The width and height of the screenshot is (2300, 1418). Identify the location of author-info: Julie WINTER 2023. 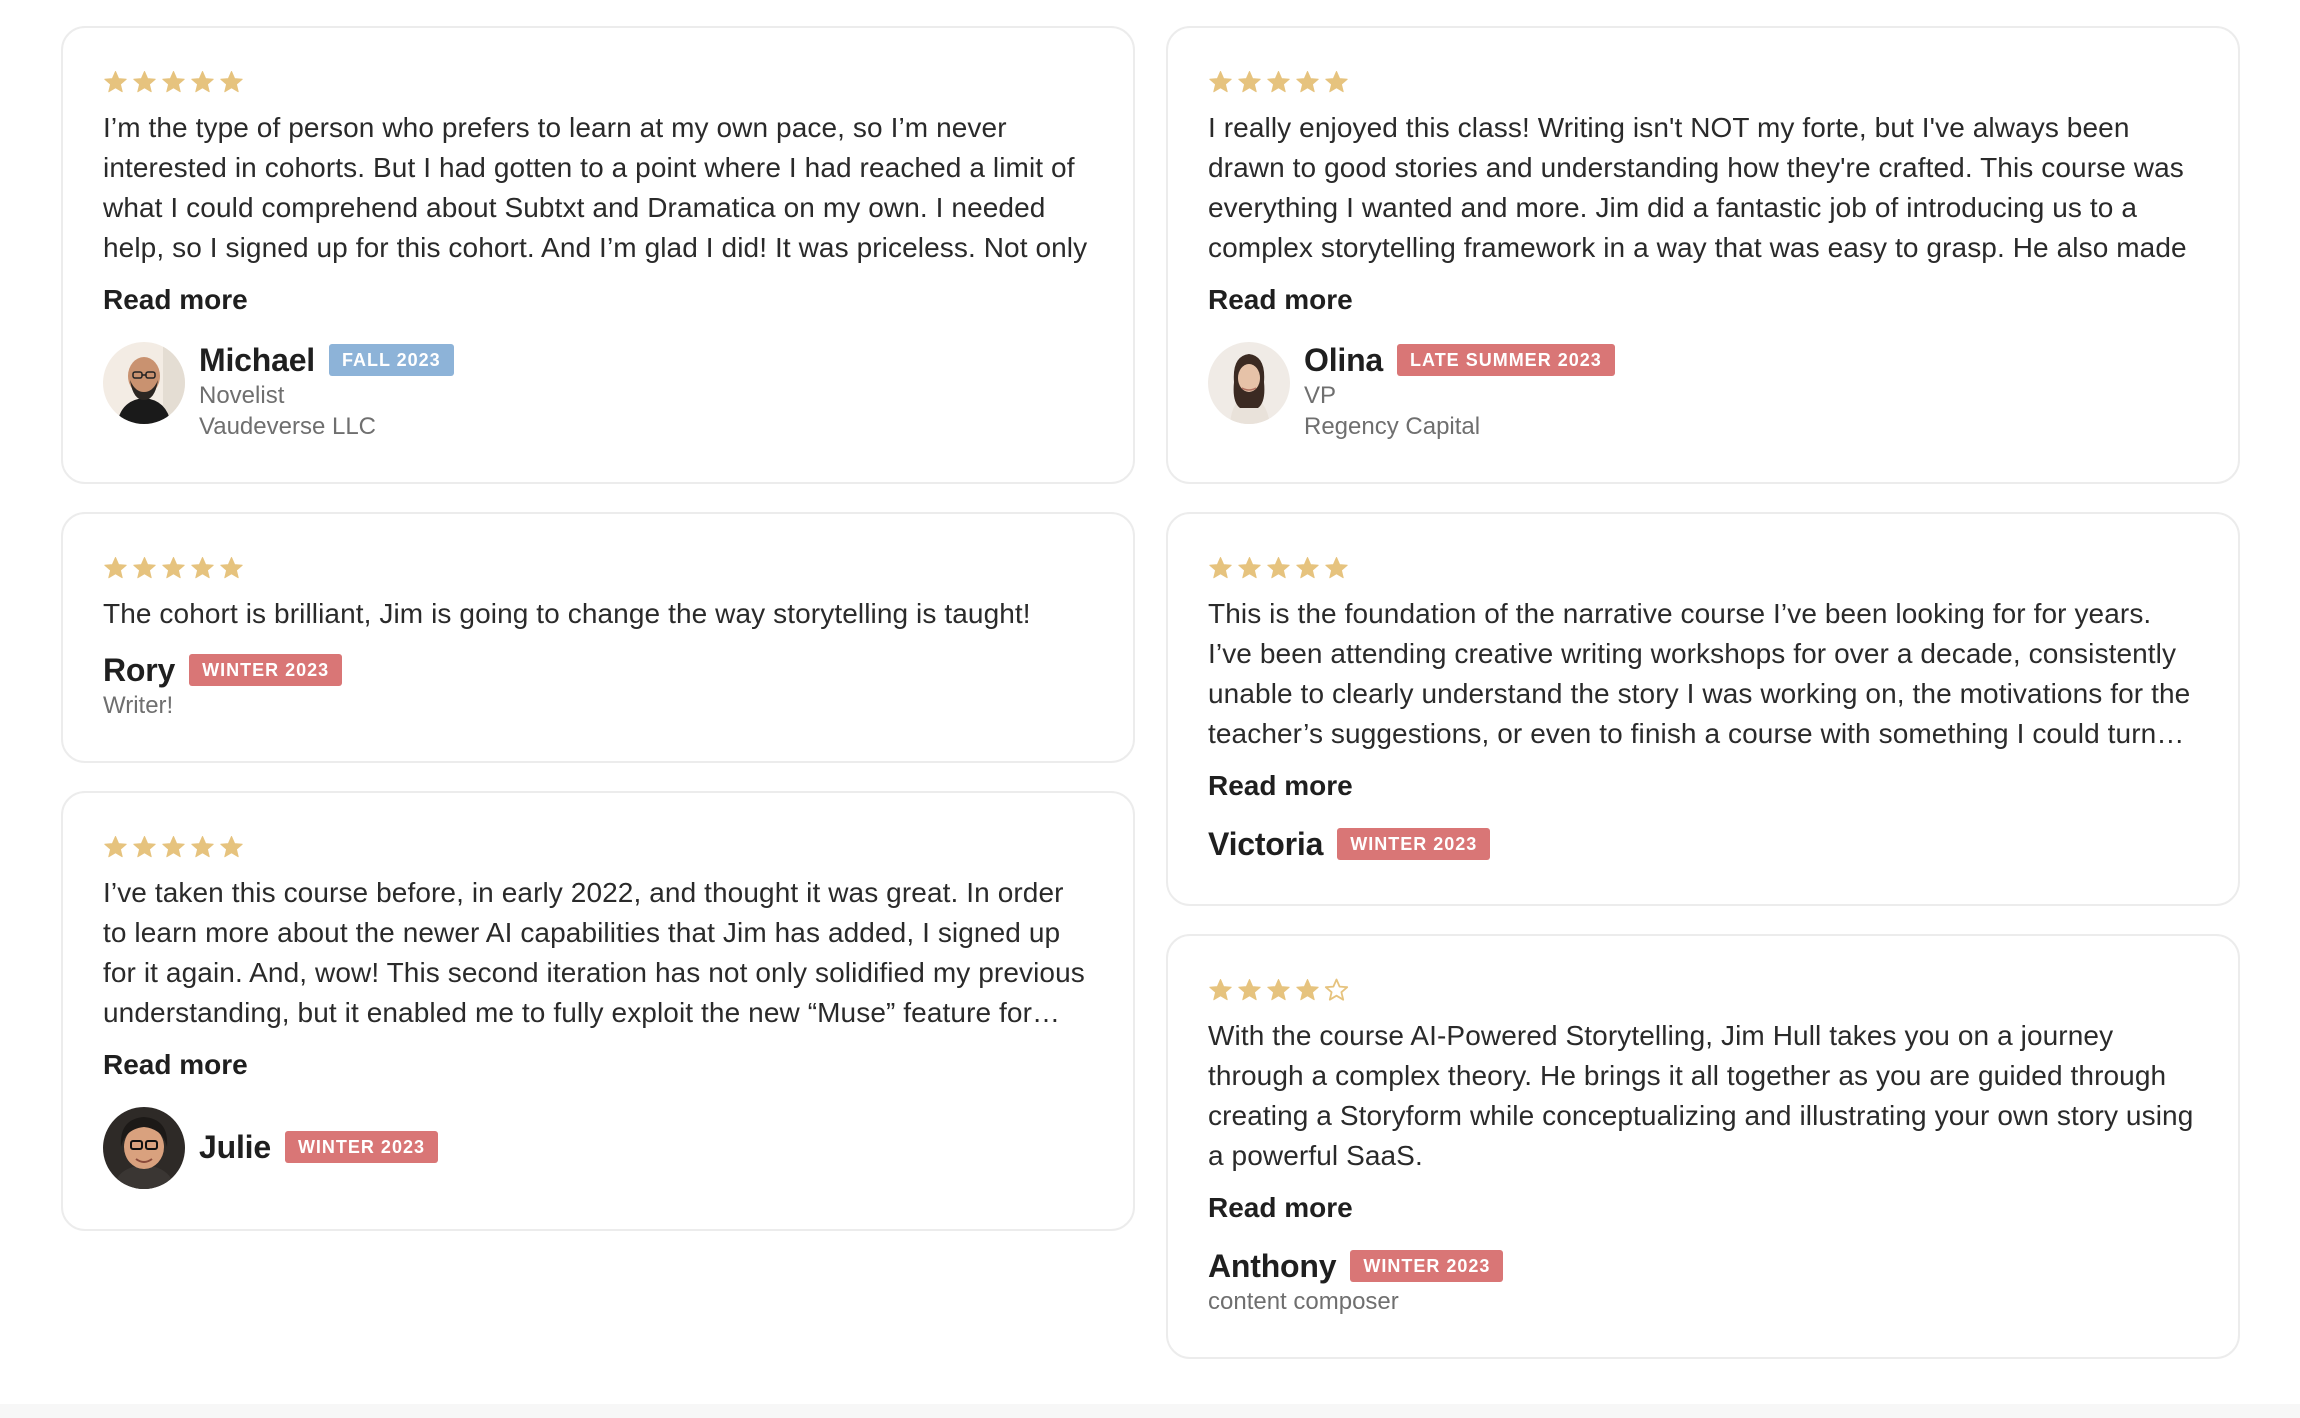
(318, 1147).